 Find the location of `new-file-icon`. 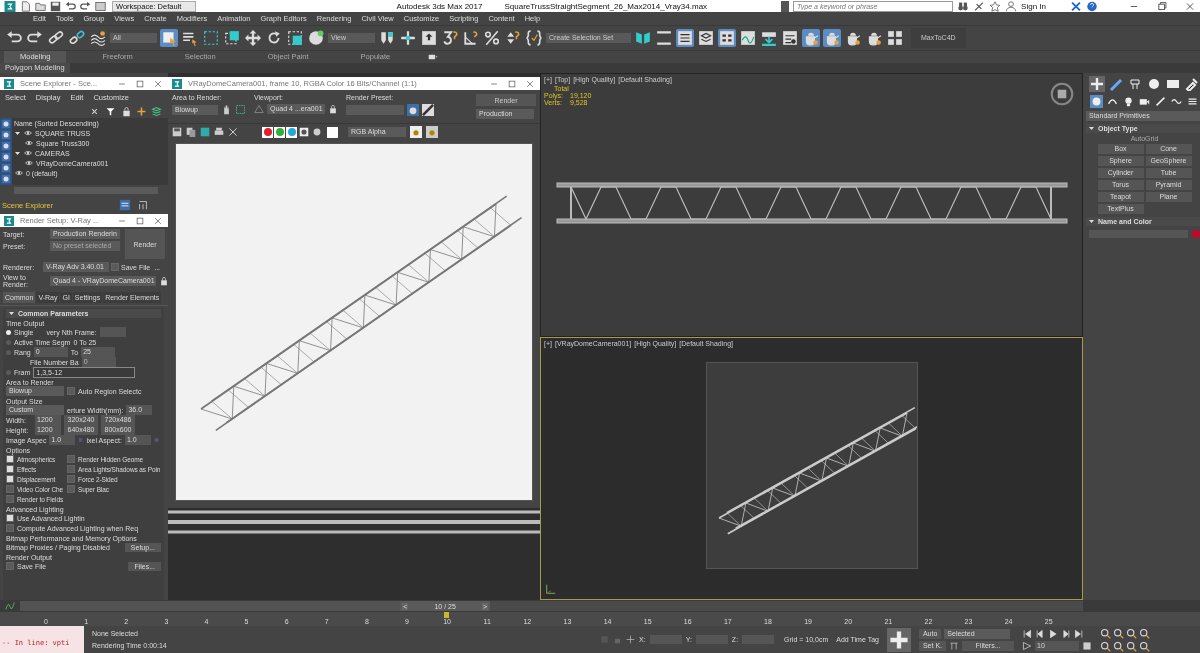

new-file-icon is located at coordinates (25, 6).